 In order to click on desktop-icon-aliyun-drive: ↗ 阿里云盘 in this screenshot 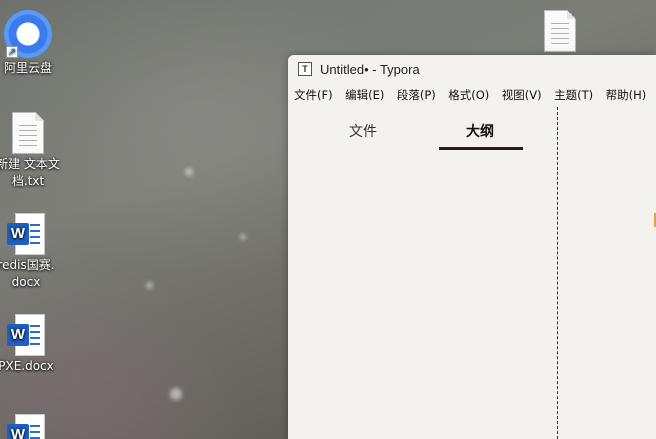, I will do `click(30, 43)`.